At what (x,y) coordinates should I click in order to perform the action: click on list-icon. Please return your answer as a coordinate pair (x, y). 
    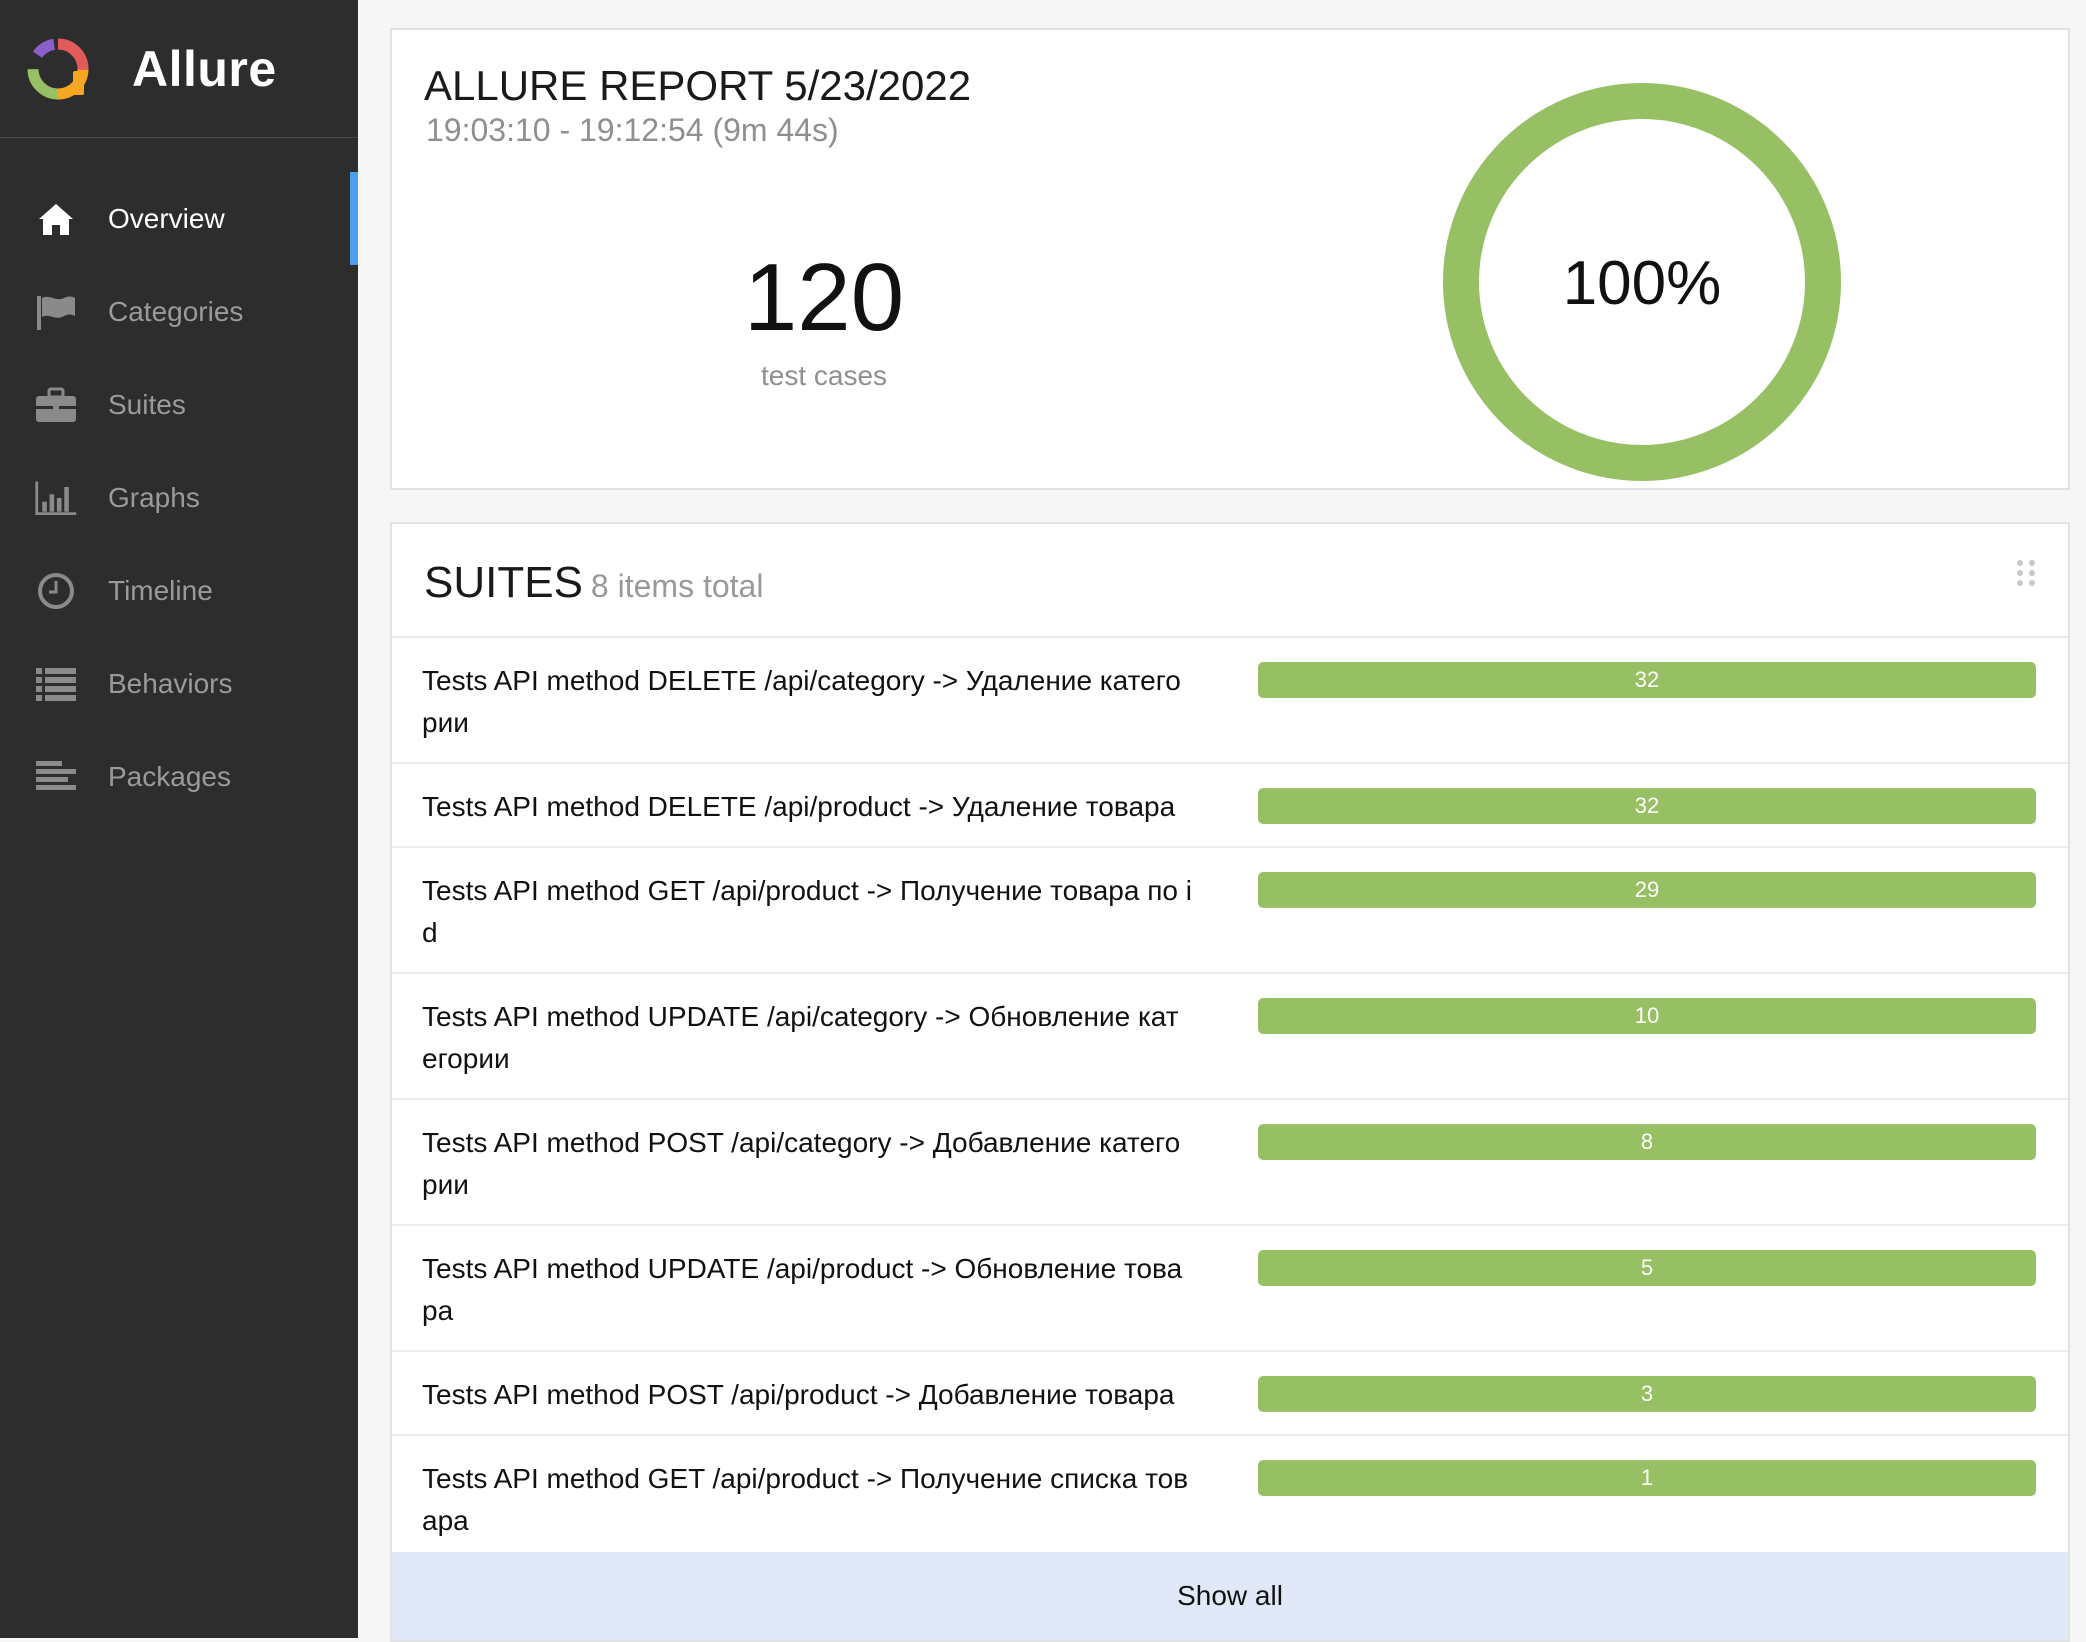
    Looking at the image, I should click on (56, 684).